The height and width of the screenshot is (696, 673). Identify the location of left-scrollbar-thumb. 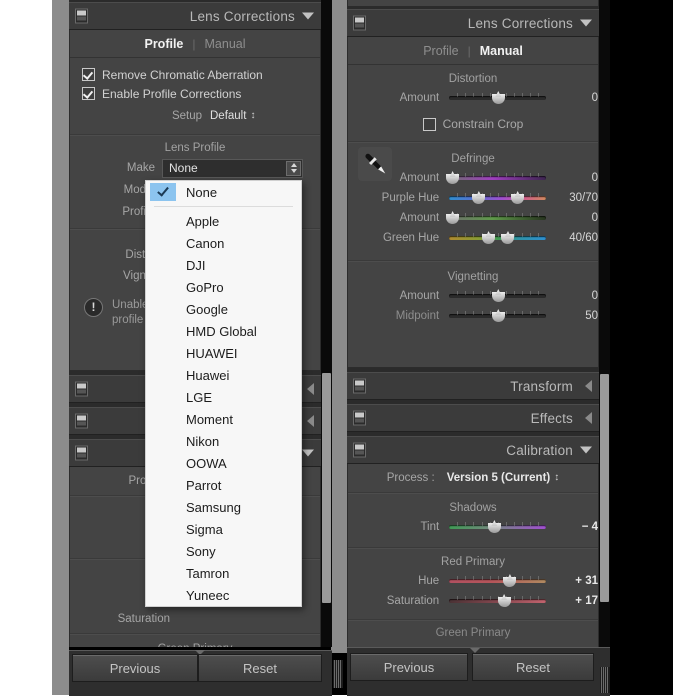
(326, 488).